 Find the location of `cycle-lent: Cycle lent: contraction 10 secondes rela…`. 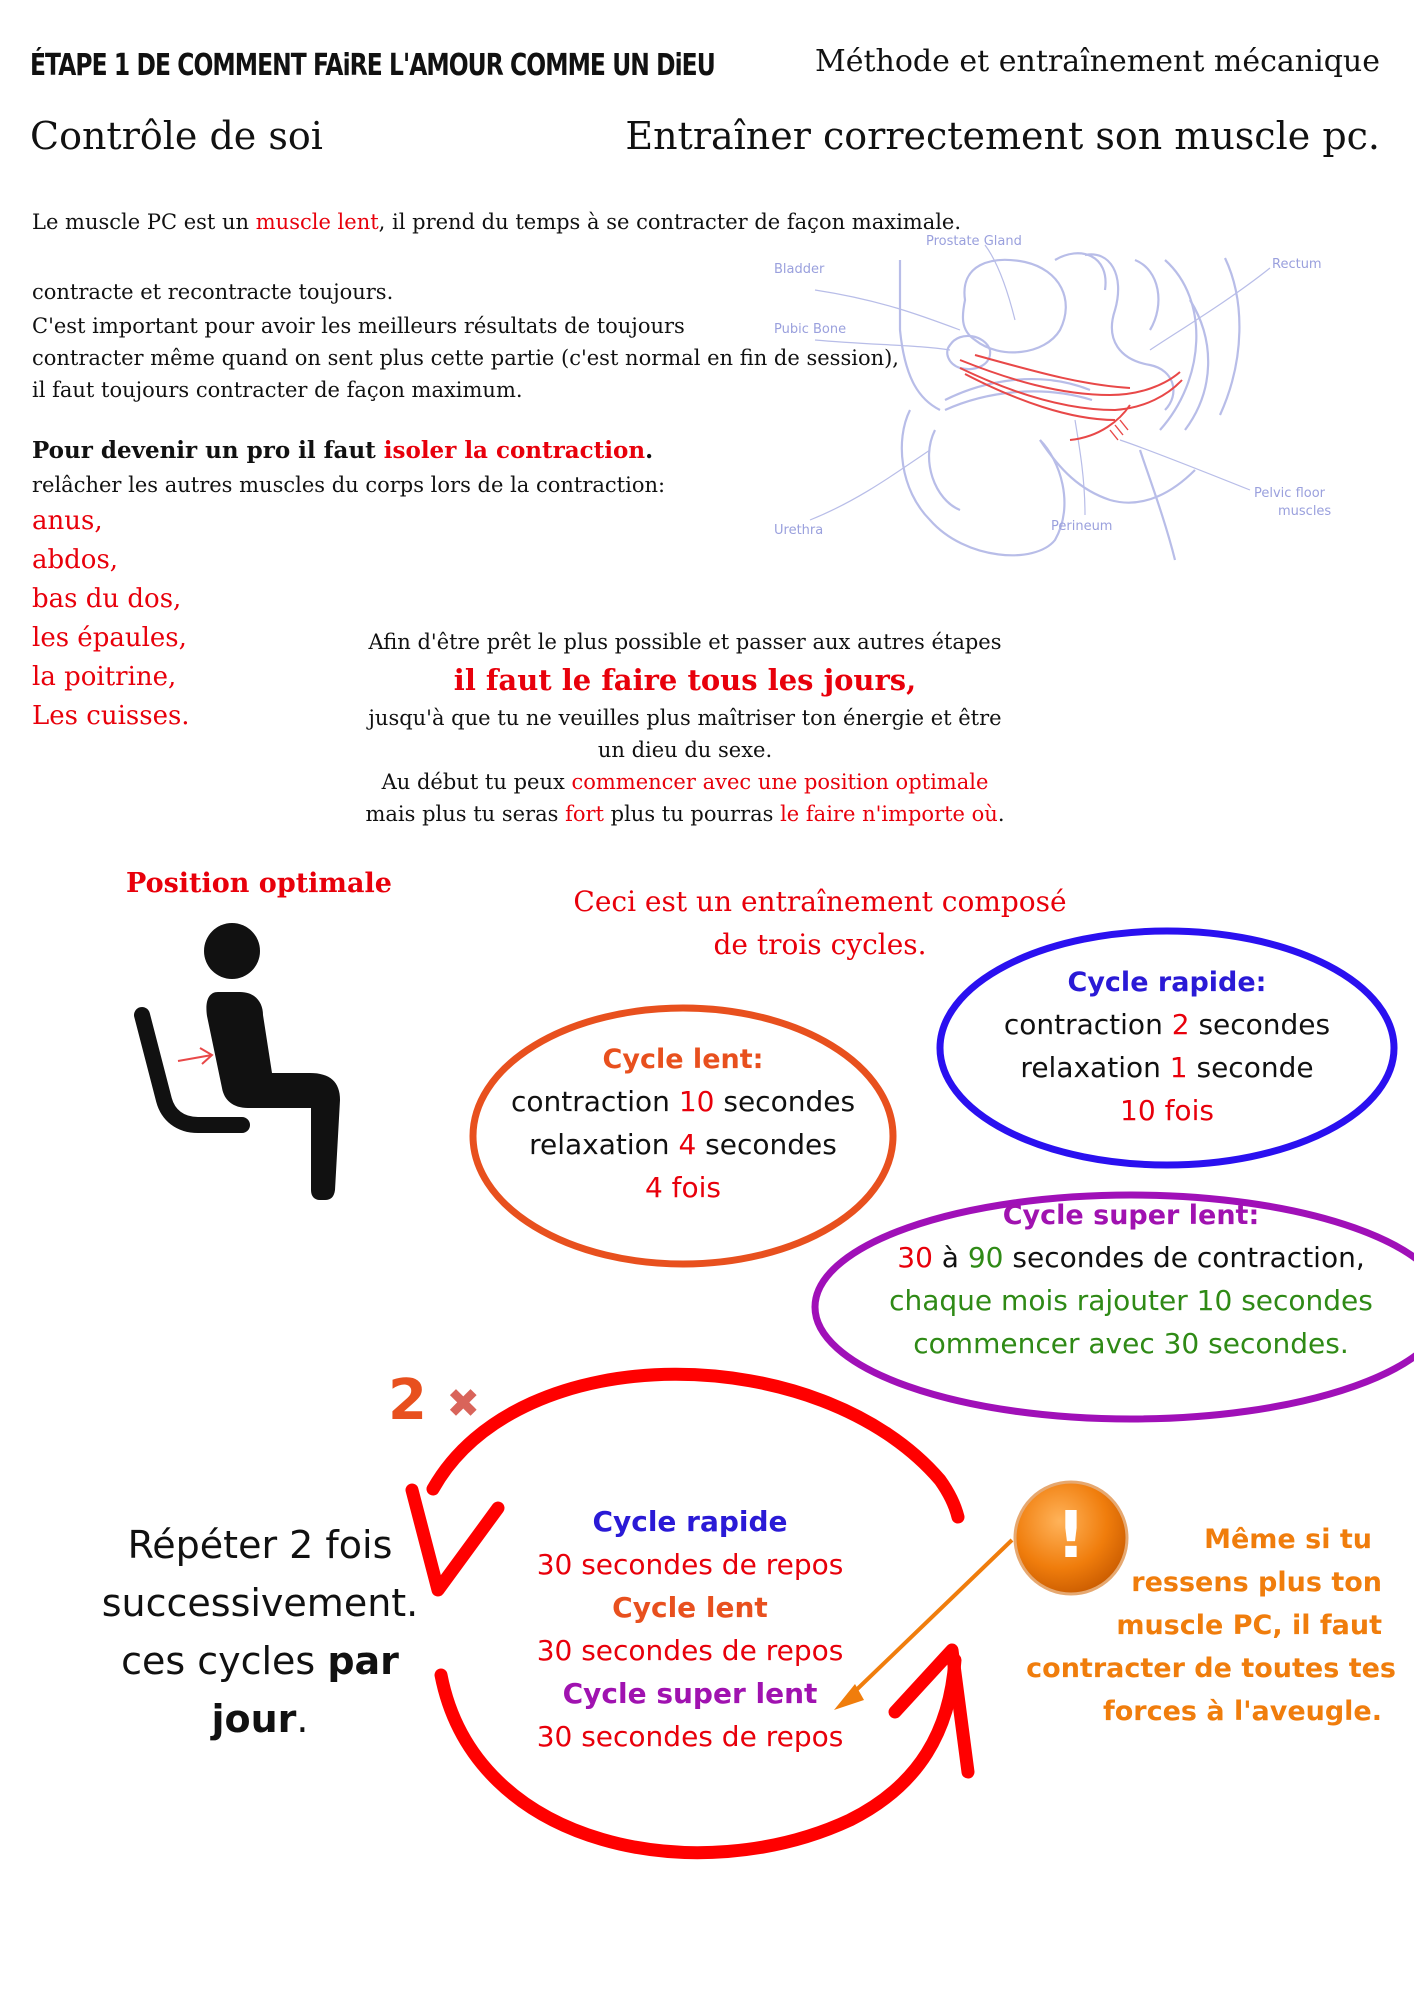

cycle-lent: Cycle lent: contraction 10 secondes rela… is located at coordinates (683, 1124).